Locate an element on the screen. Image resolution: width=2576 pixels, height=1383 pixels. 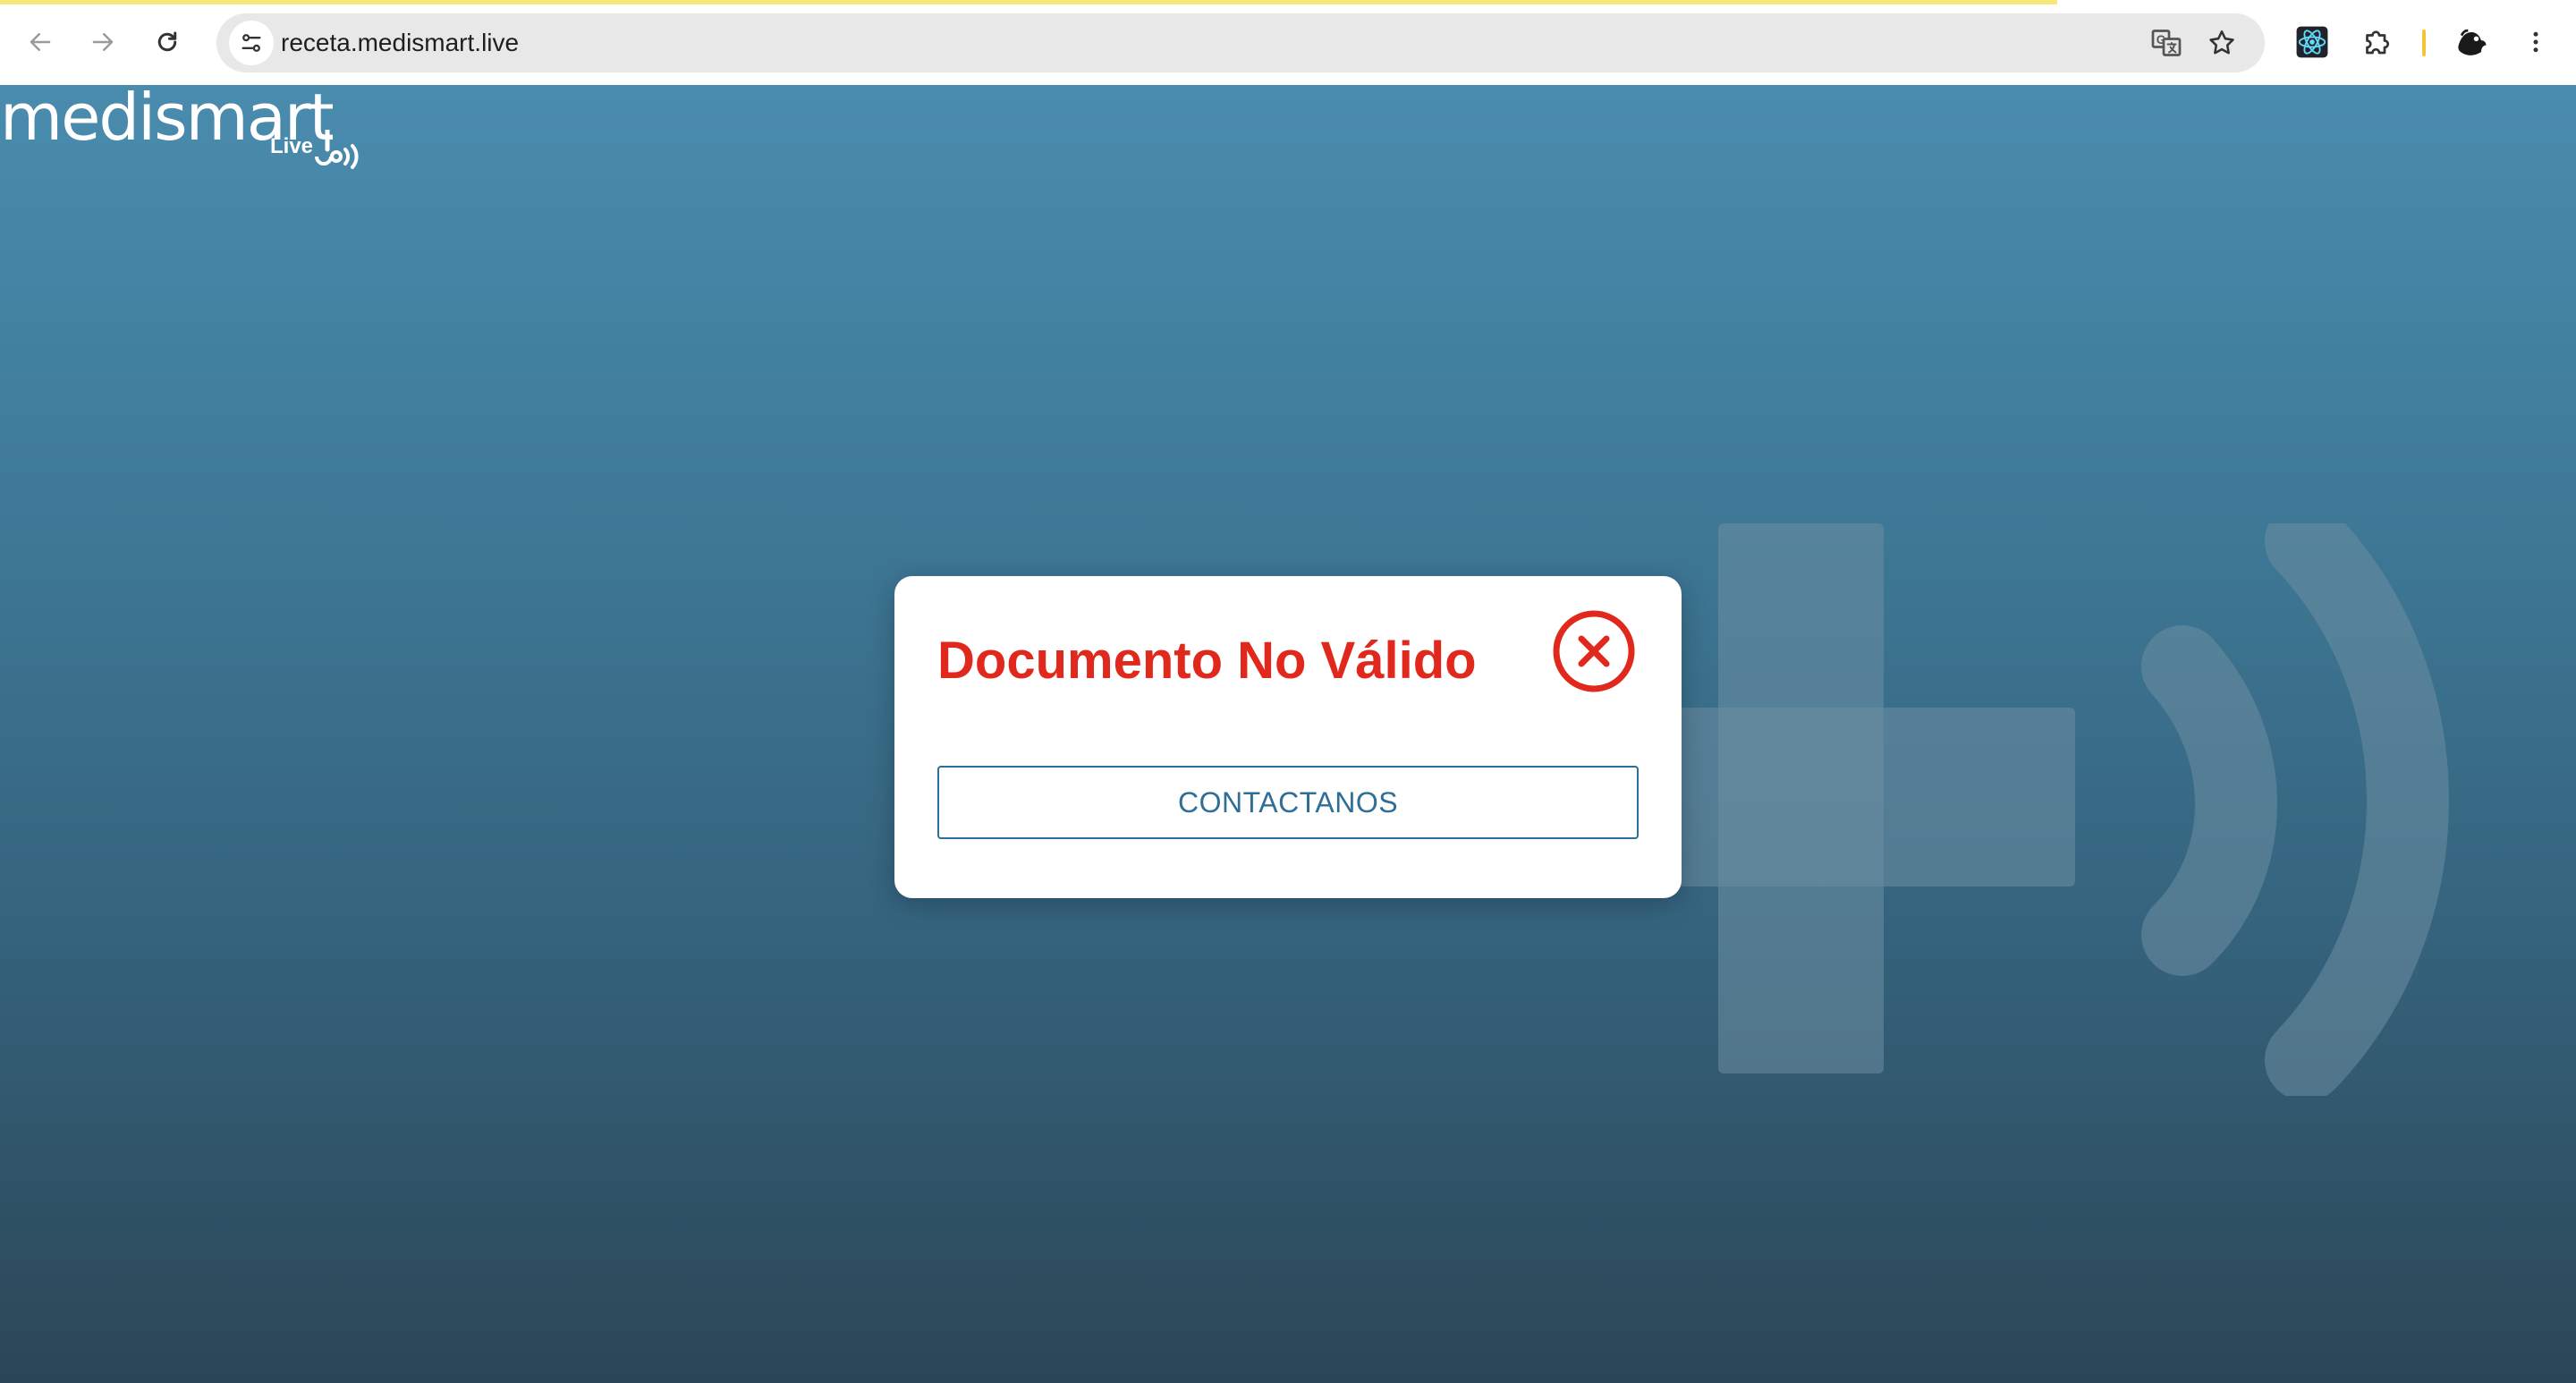
close-dialog-button is located at coordinates (1594, 651).